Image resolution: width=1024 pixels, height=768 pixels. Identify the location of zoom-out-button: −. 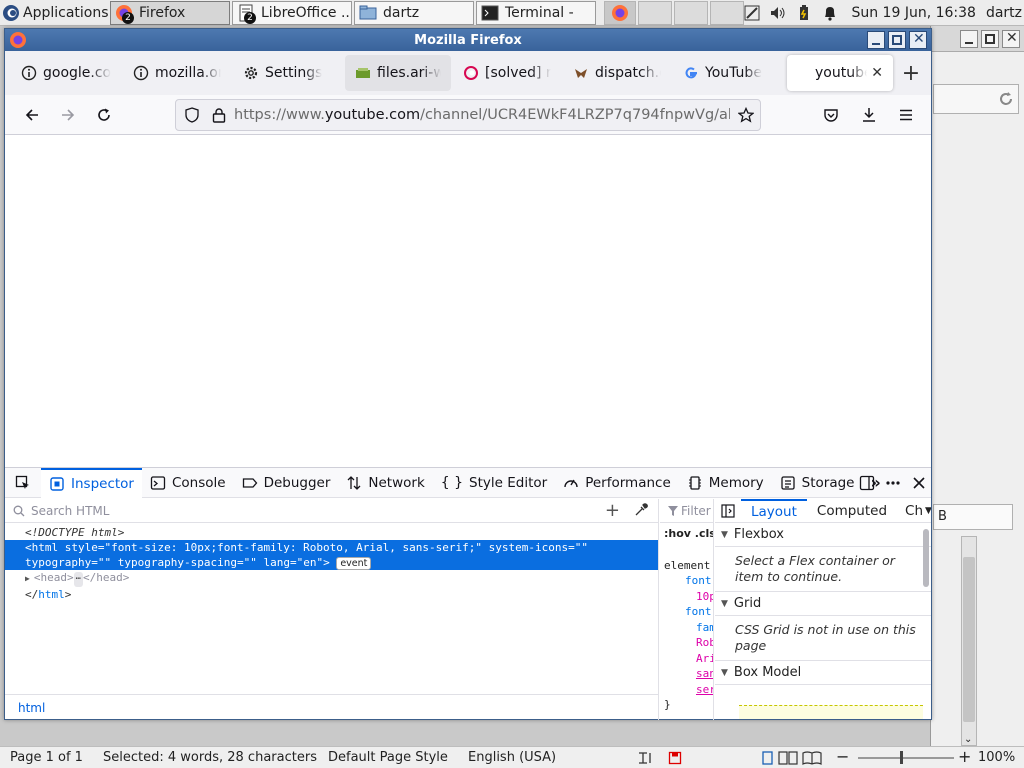
(842, 756).